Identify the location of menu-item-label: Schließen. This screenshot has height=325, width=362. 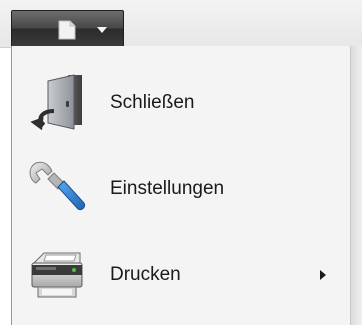
(152, 102).